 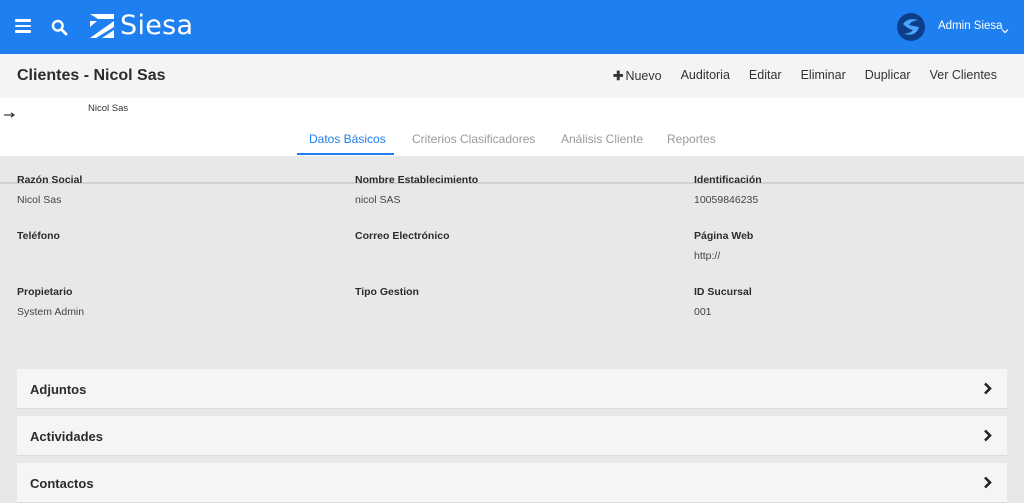 I want to click on plus-icon: ✚, so click(x=618, y=76).